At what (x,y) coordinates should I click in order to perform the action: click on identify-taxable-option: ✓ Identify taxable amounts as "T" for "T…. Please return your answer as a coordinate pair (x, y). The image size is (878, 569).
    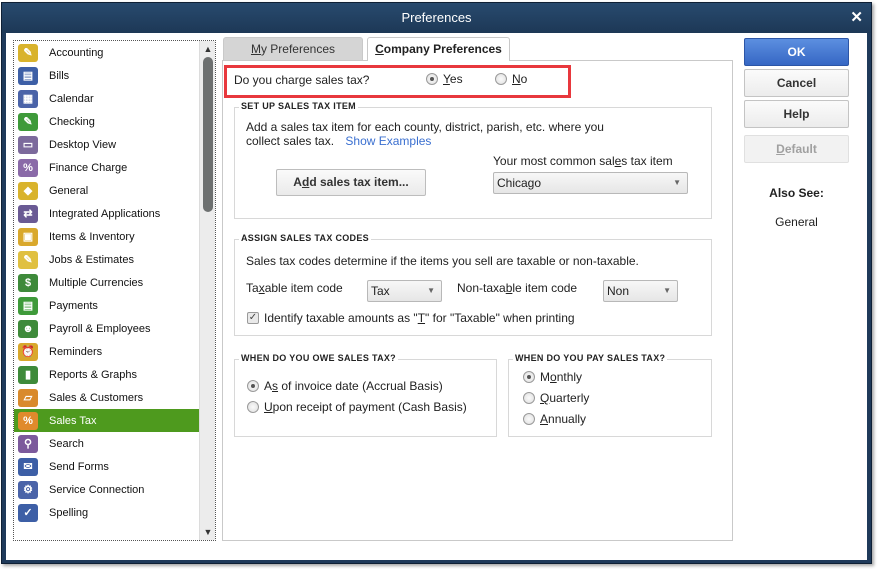
    Looking at the image, I should click on (411, 318).